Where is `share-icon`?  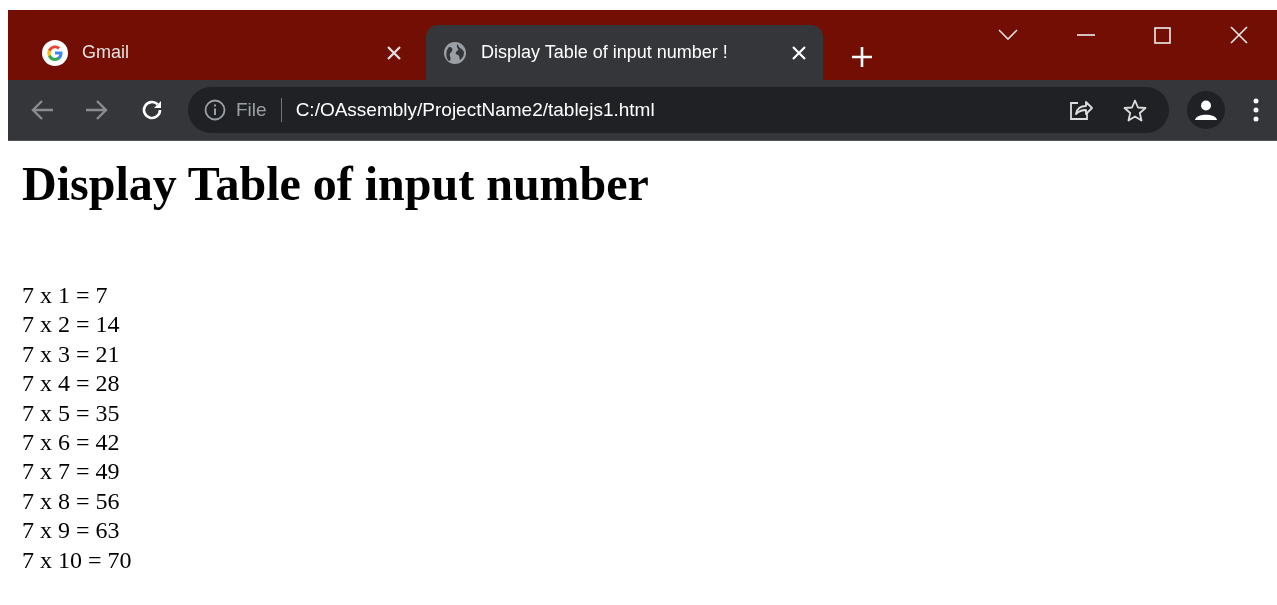
share-icon is located at coordinates (1081, 110).